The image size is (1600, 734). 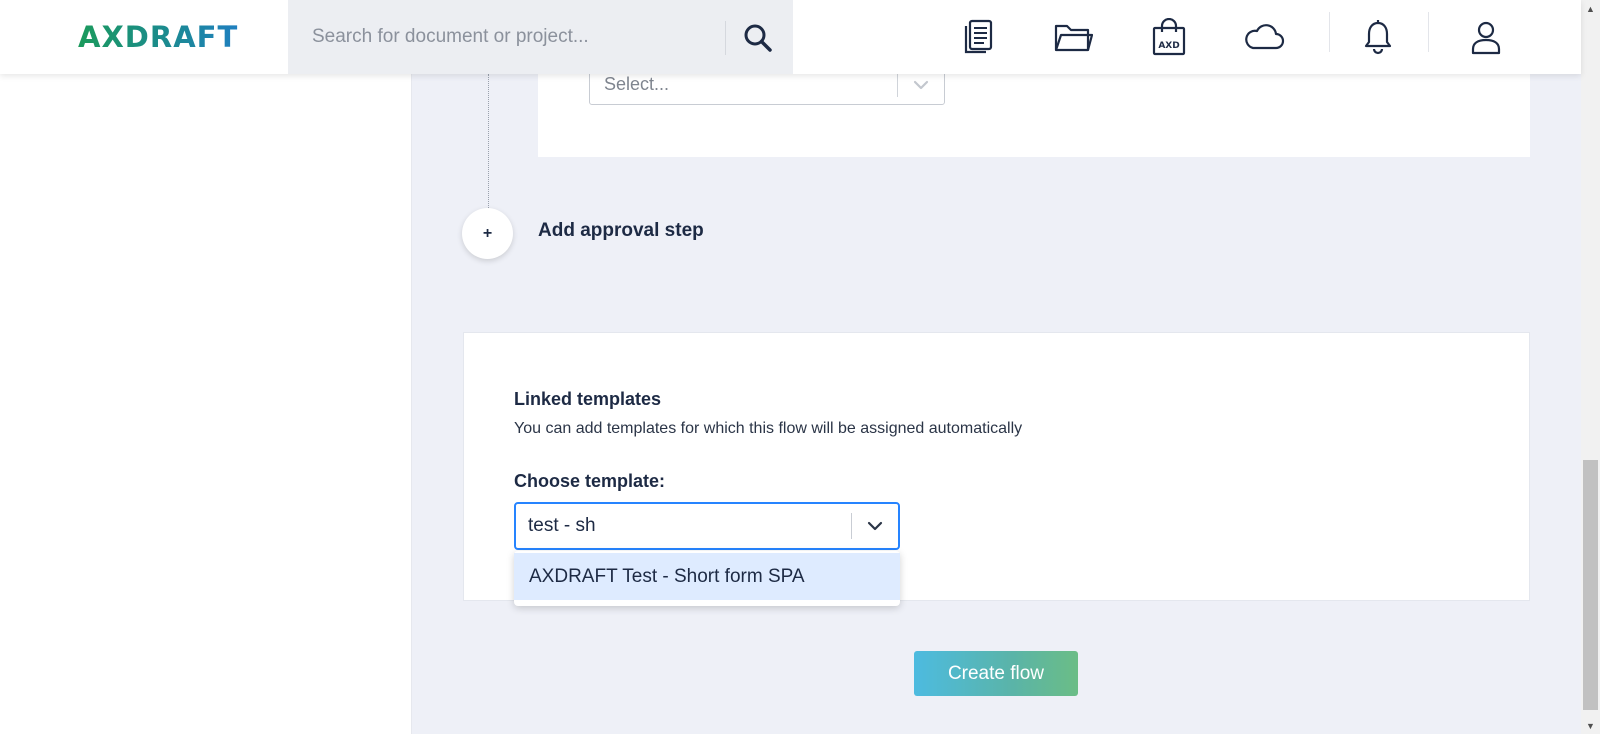 I want to click on user-icon, so click(x=1486, y=37).